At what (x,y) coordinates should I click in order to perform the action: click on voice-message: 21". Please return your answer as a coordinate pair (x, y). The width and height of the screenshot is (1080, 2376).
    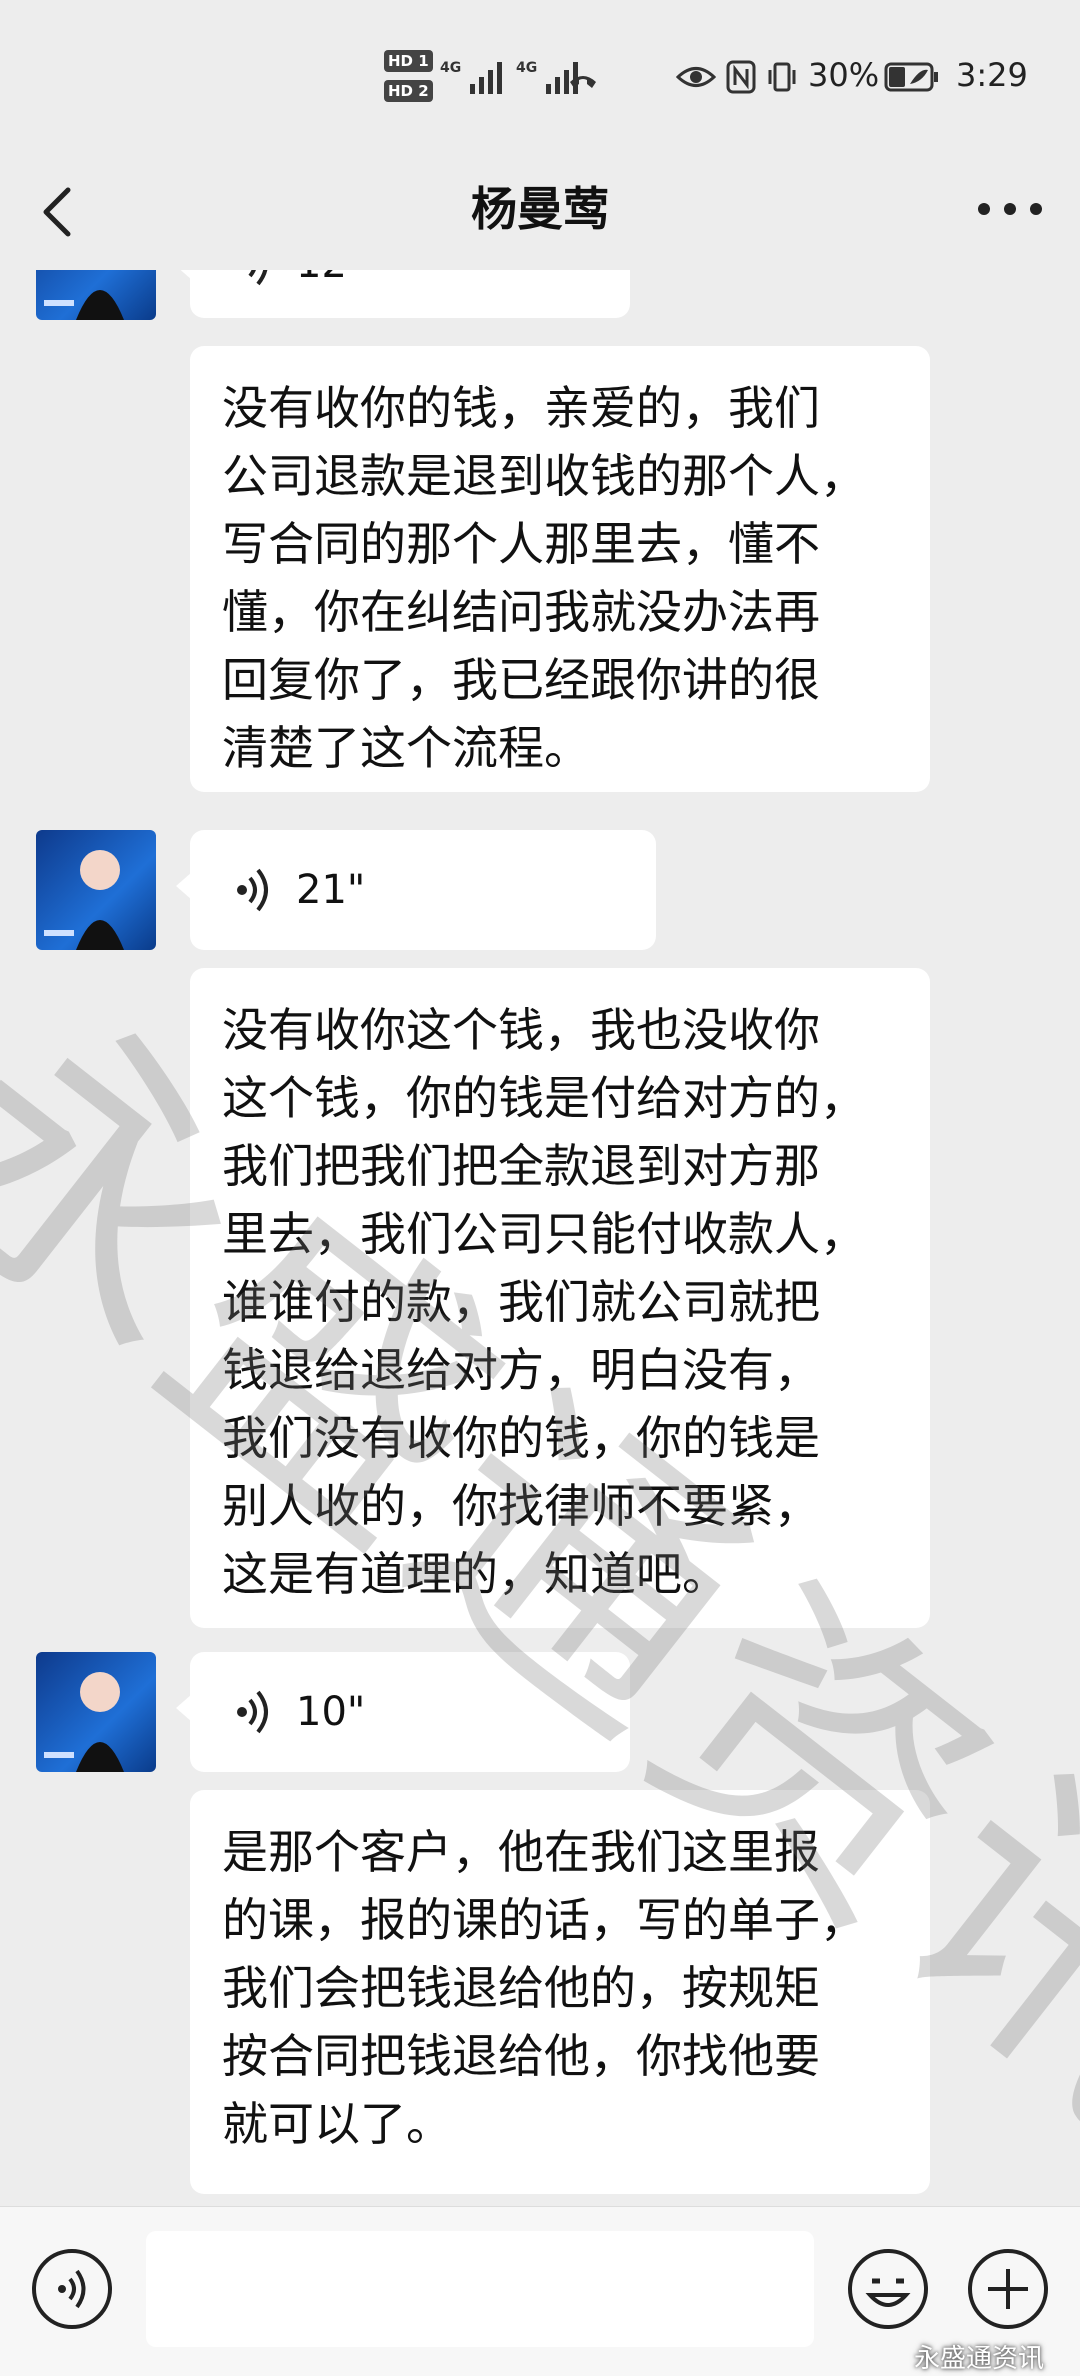
    Looking at the image, I should click on (416, 890).